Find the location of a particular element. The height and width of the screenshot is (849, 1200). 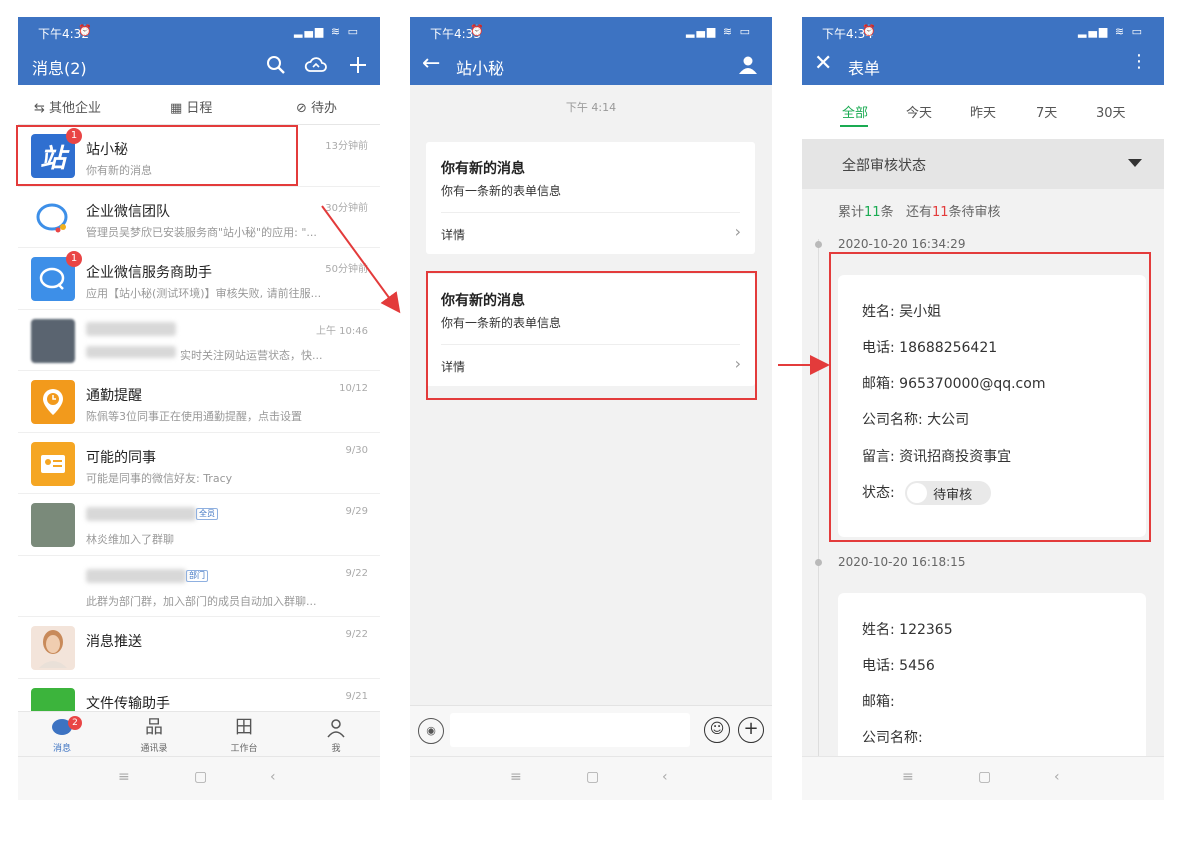

filter-tab-today: 今天 is located at coordinates (919, 111).